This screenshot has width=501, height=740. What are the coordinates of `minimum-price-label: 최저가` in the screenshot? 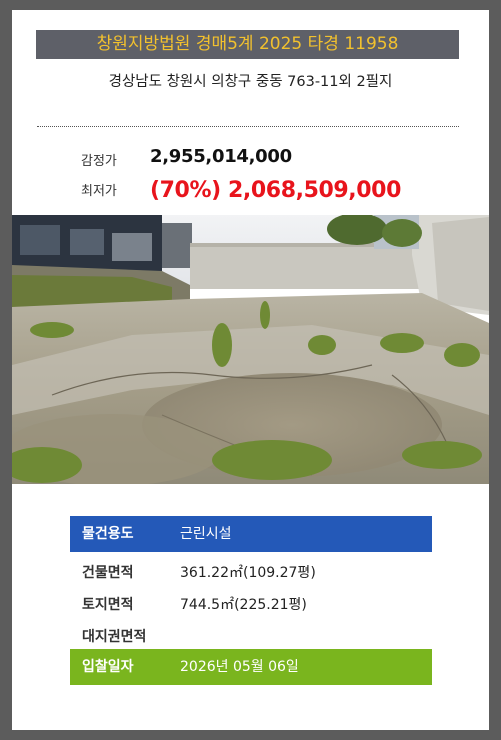 It's located at (99, 191).